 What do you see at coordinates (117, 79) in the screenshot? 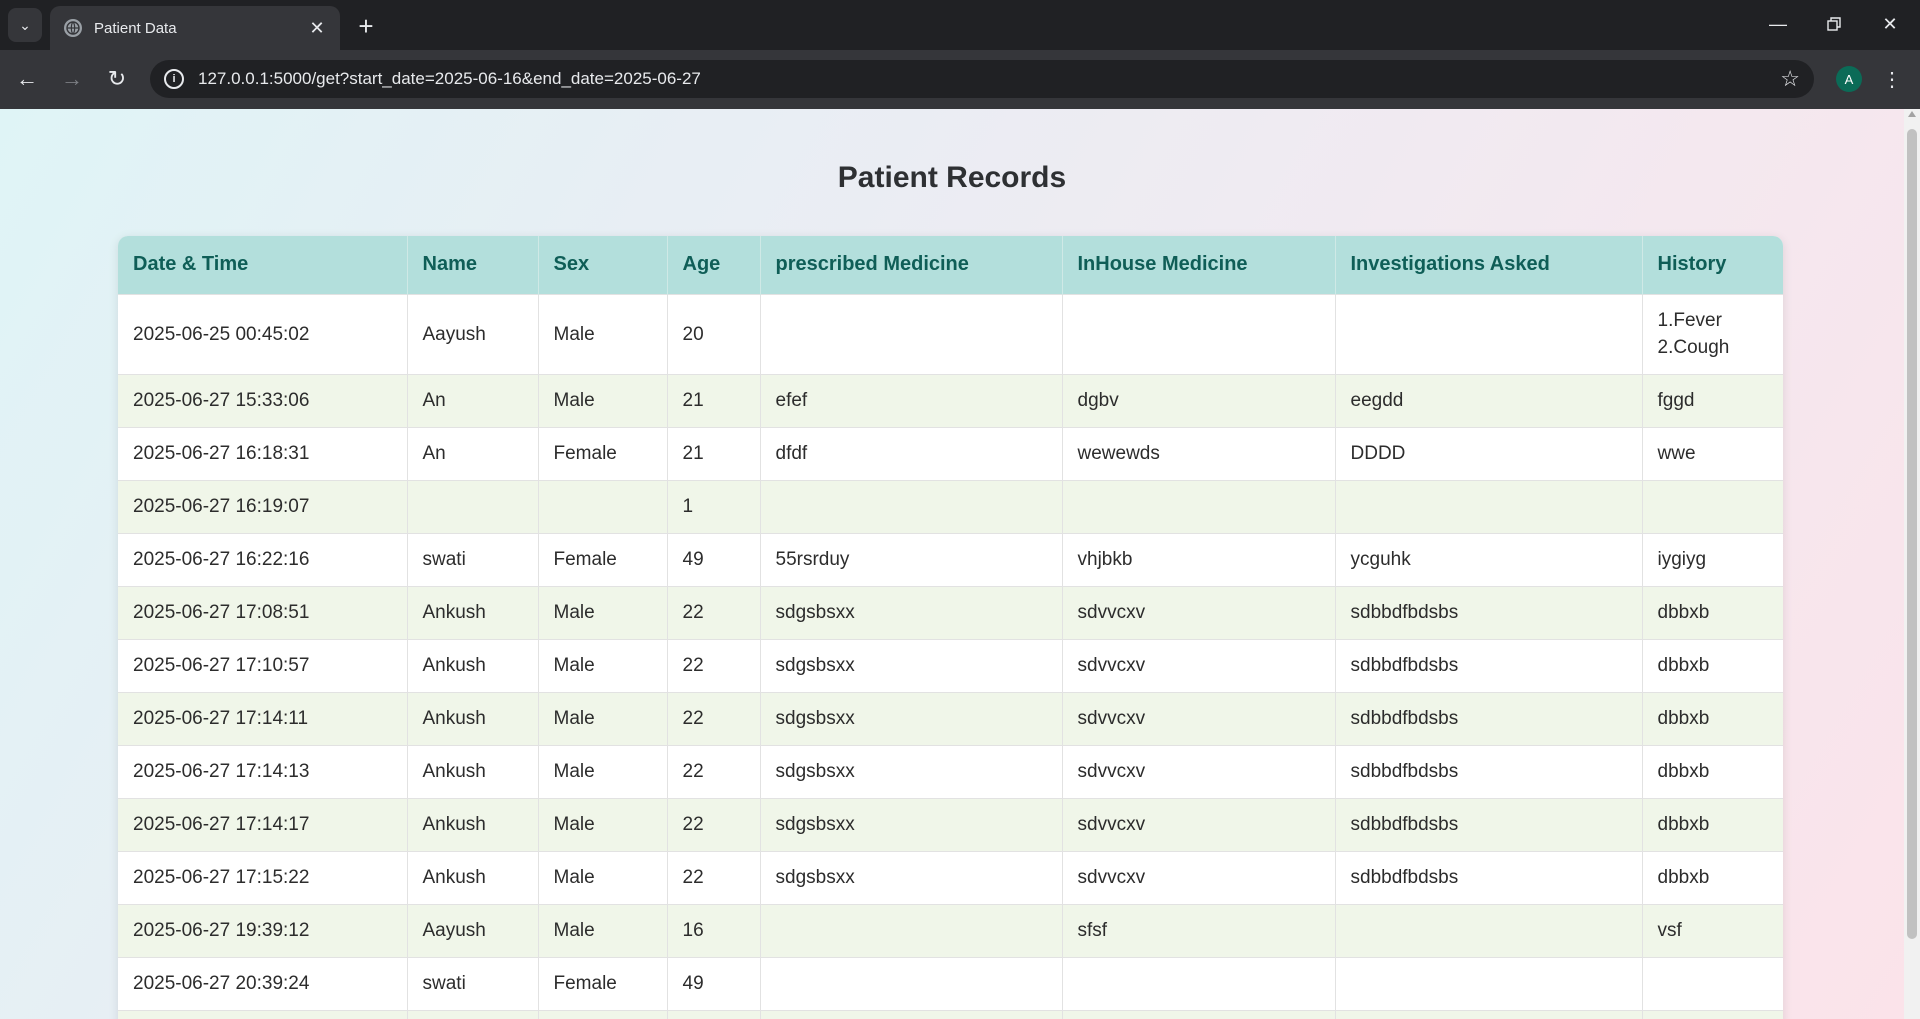
I see `reload-icon: ↻` at bounding box center [117, 79].